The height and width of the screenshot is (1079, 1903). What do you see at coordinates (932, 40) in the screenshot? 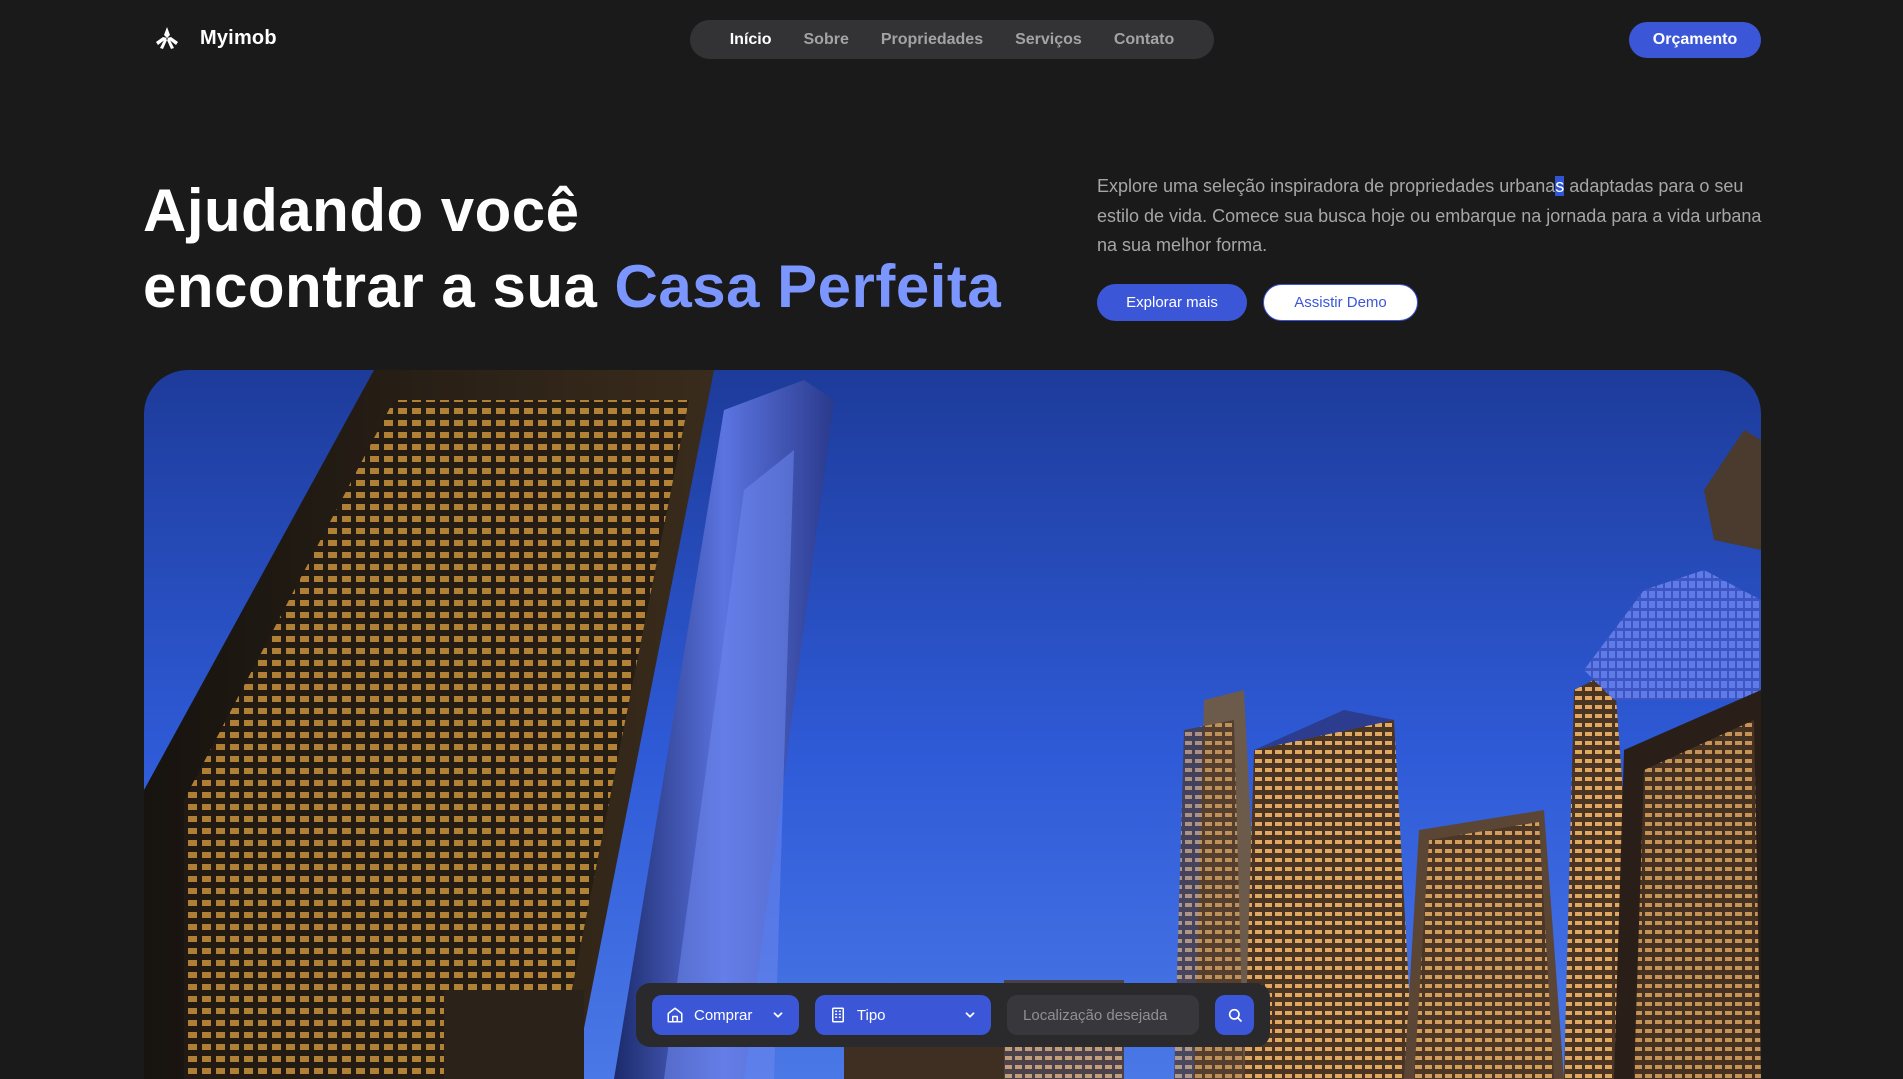
I see `nav-item-propriedades: Propriedades` at bounding box center [932, 40].